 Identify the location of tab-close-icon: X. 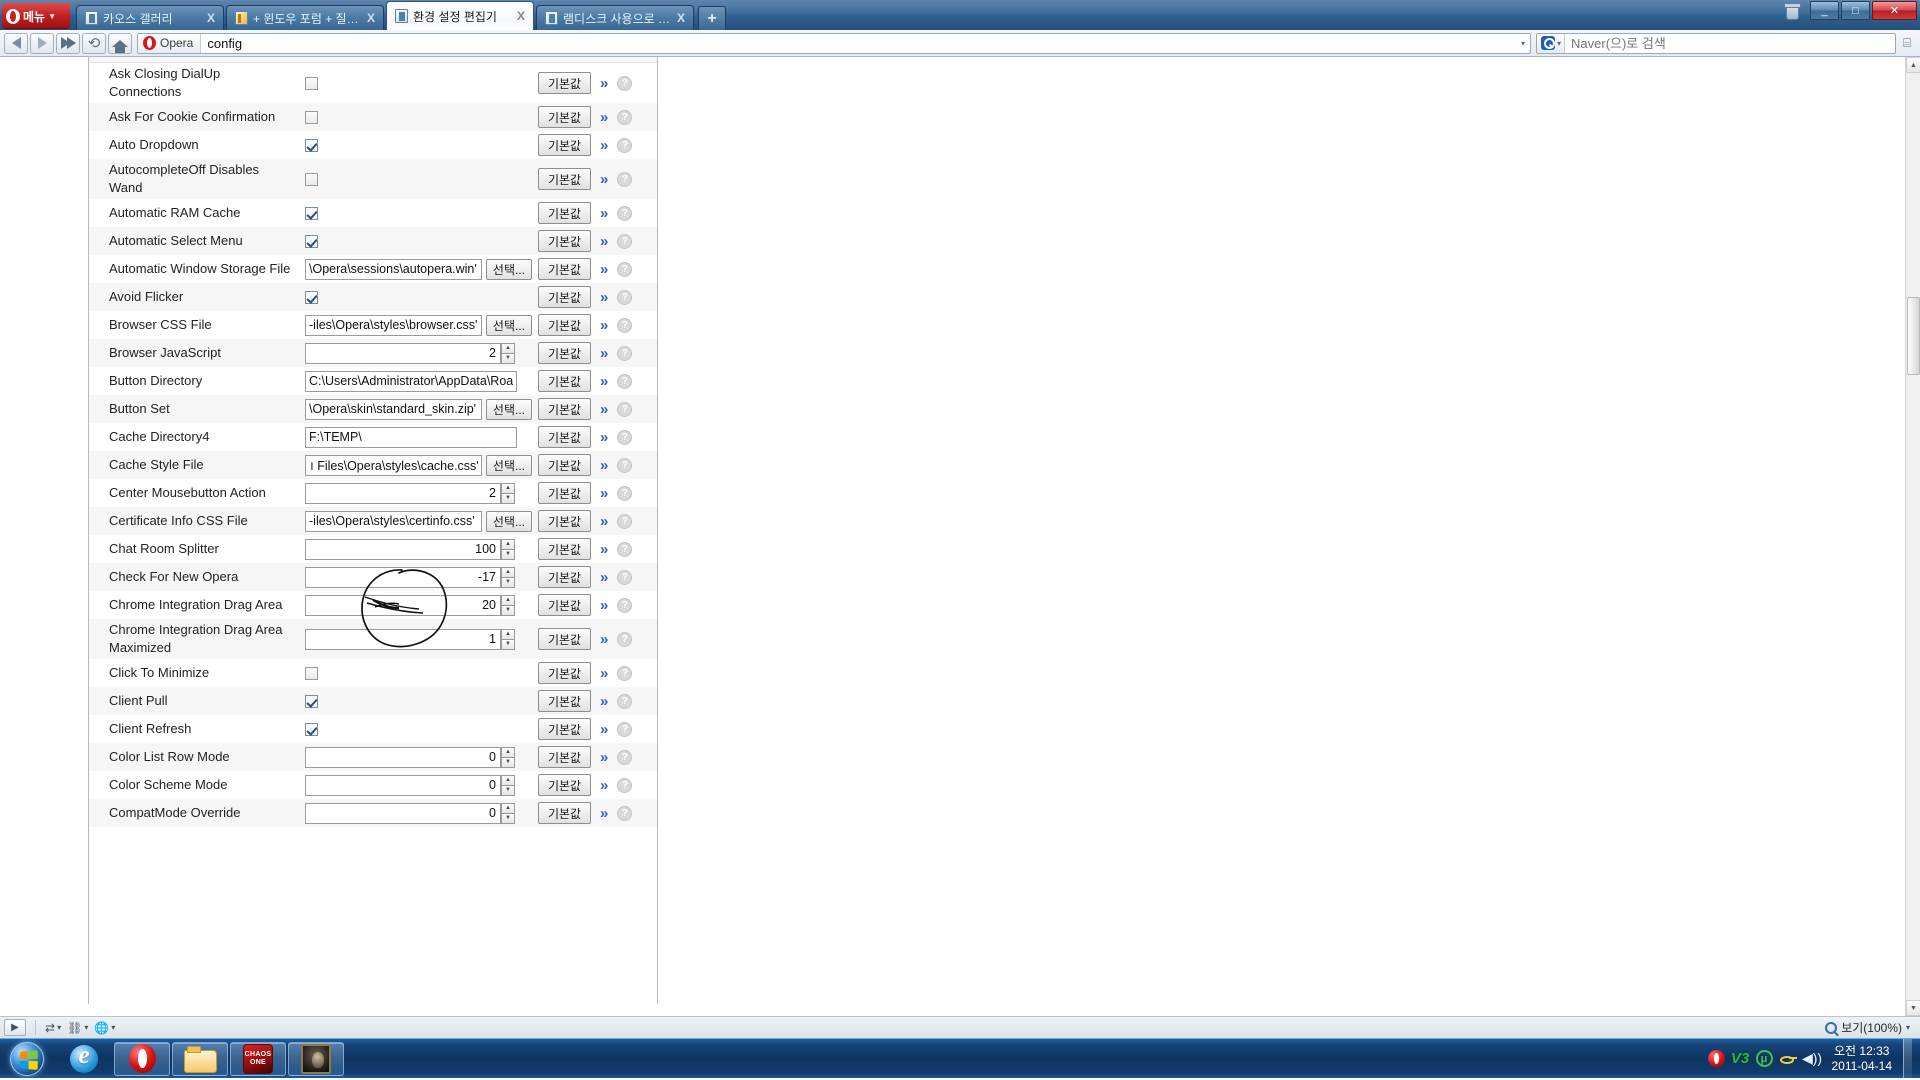
(371, 18).